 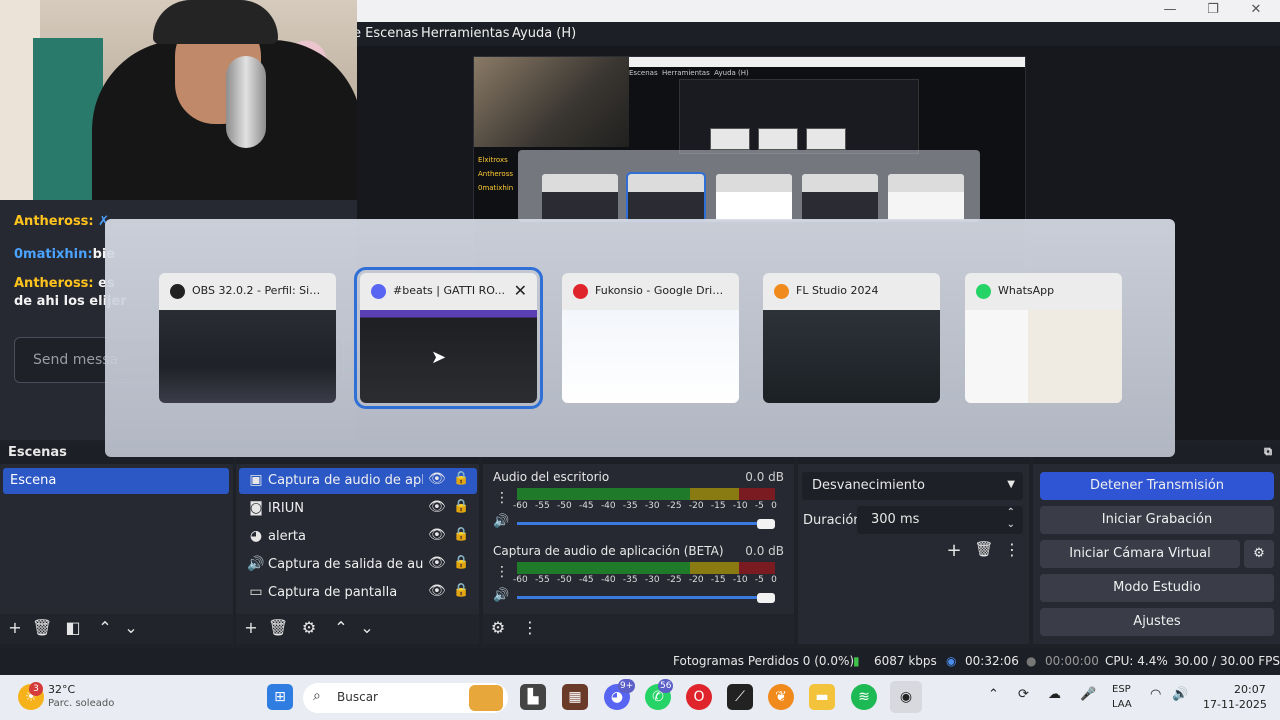 What do you see at coordinates (256, 508) in the screenshot?
I see `camera-icon: ◙` at bounding box center [256, 508].